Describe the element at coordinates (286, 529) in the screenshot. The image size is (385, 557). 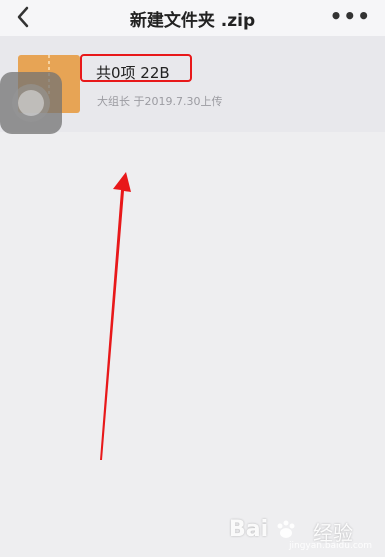
I see `paw-icon` at that location.